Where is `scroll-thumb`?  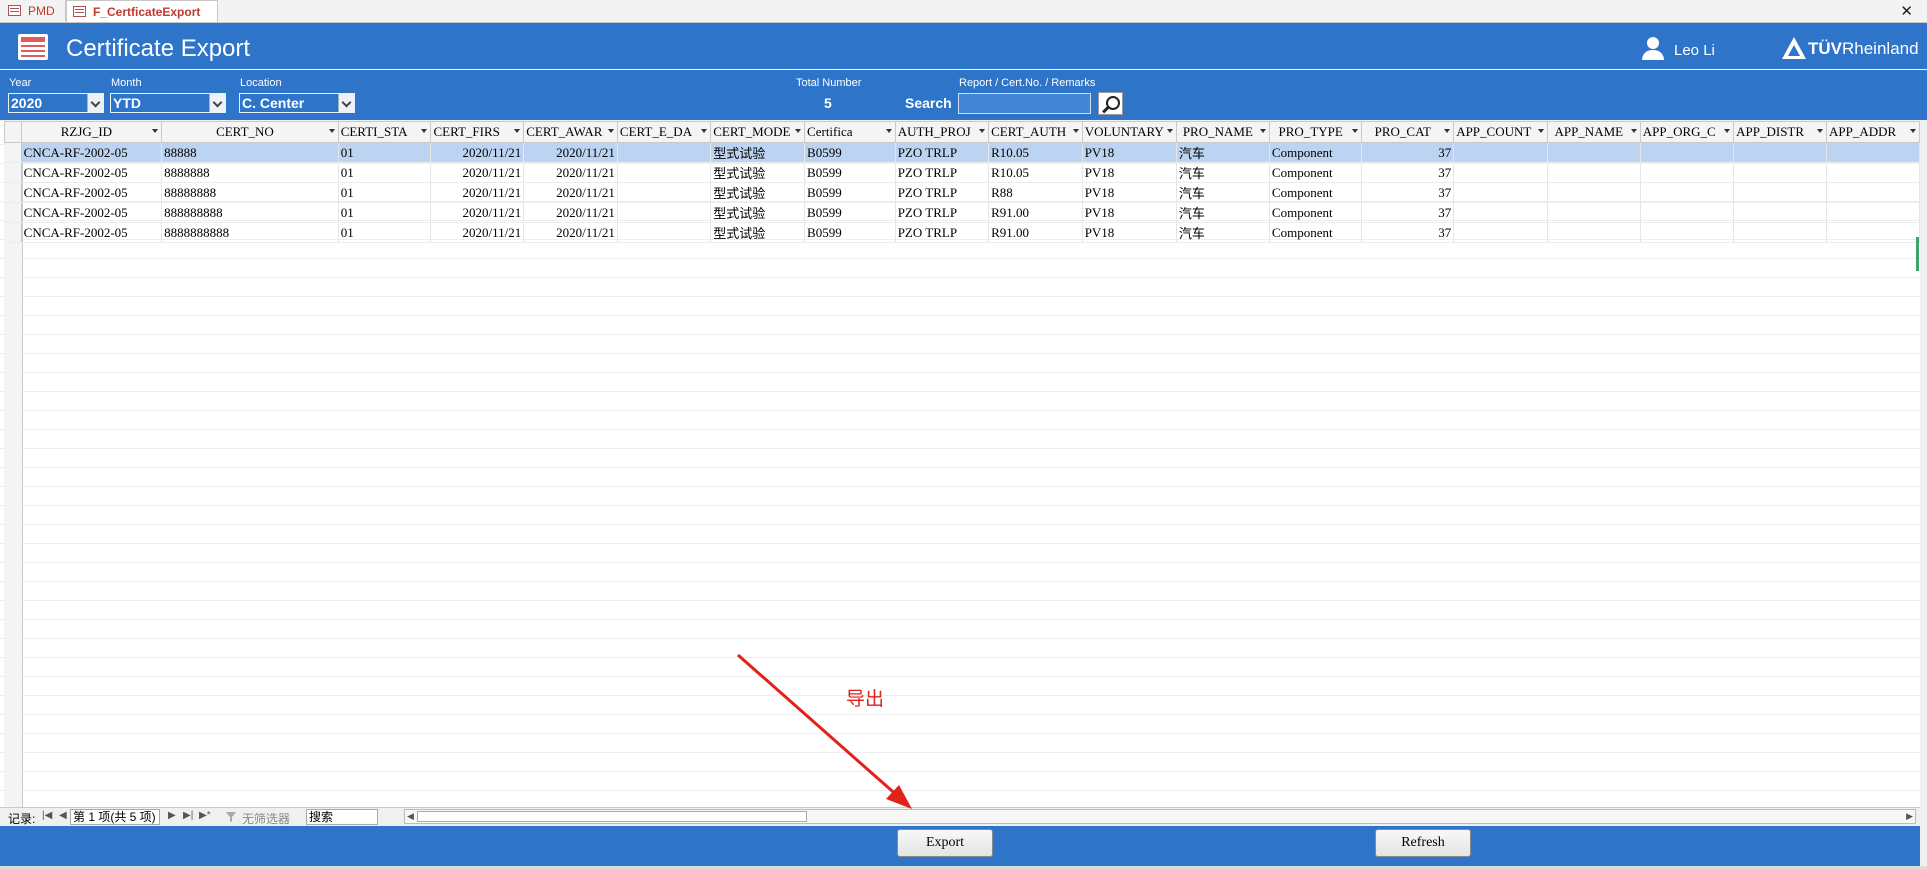 scroll-thumb is located at coordinates (612, 816).